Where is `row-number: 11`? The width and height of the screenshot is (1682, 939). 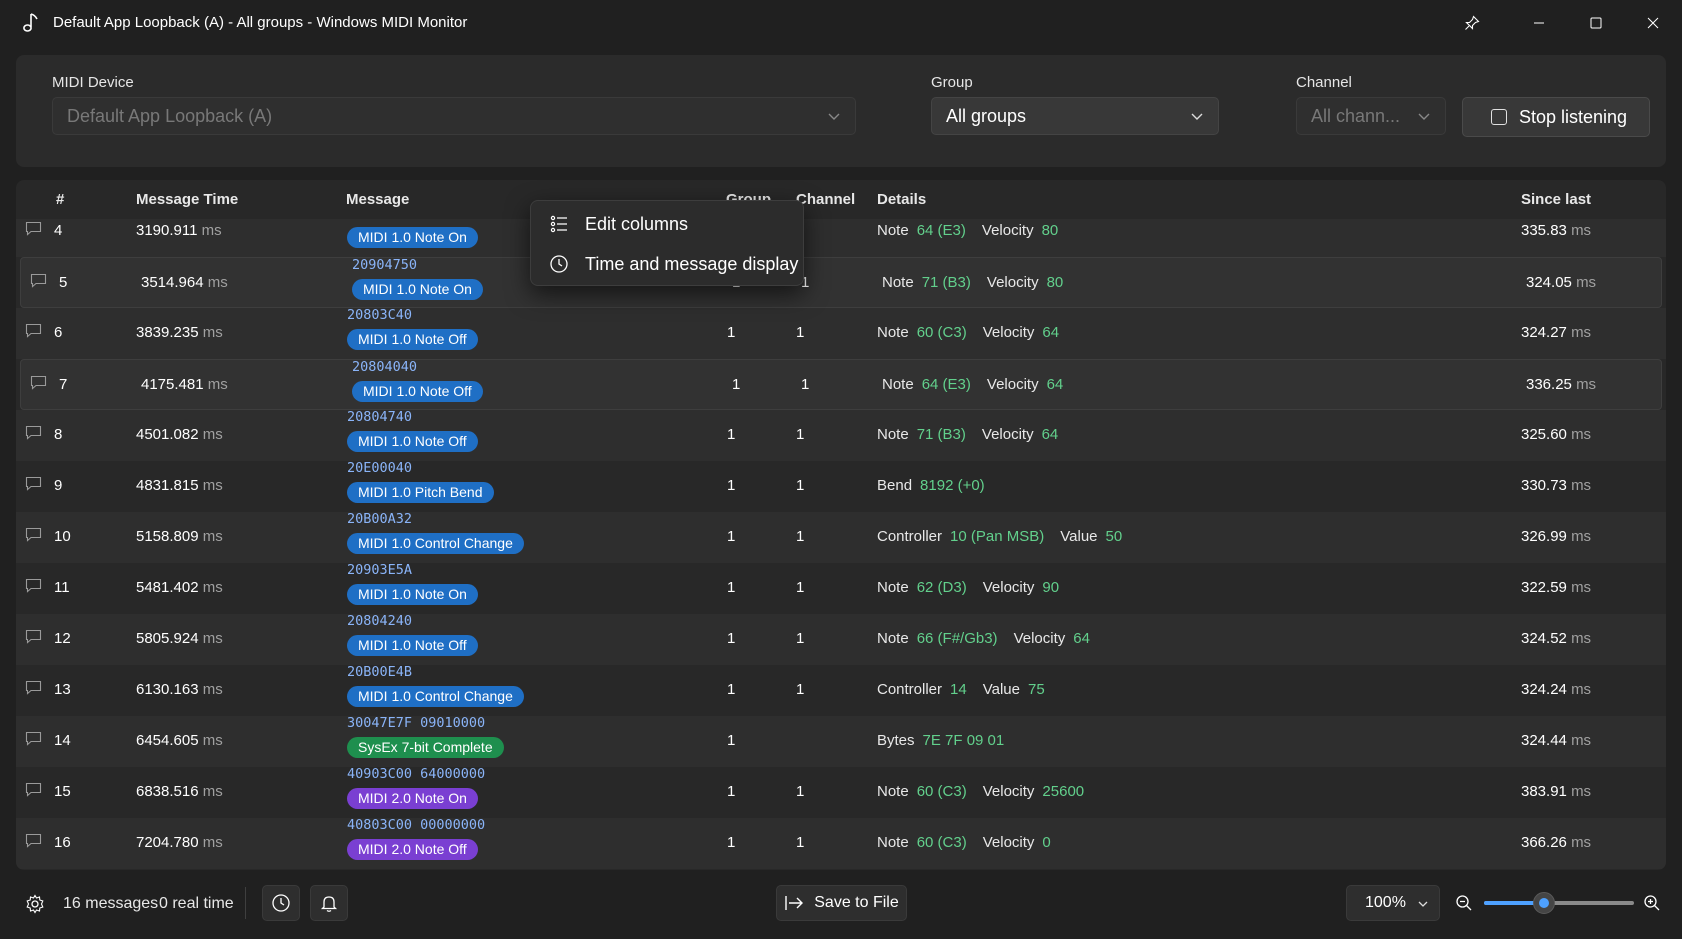 row-number: 11 is located at coordinates (62, 587).